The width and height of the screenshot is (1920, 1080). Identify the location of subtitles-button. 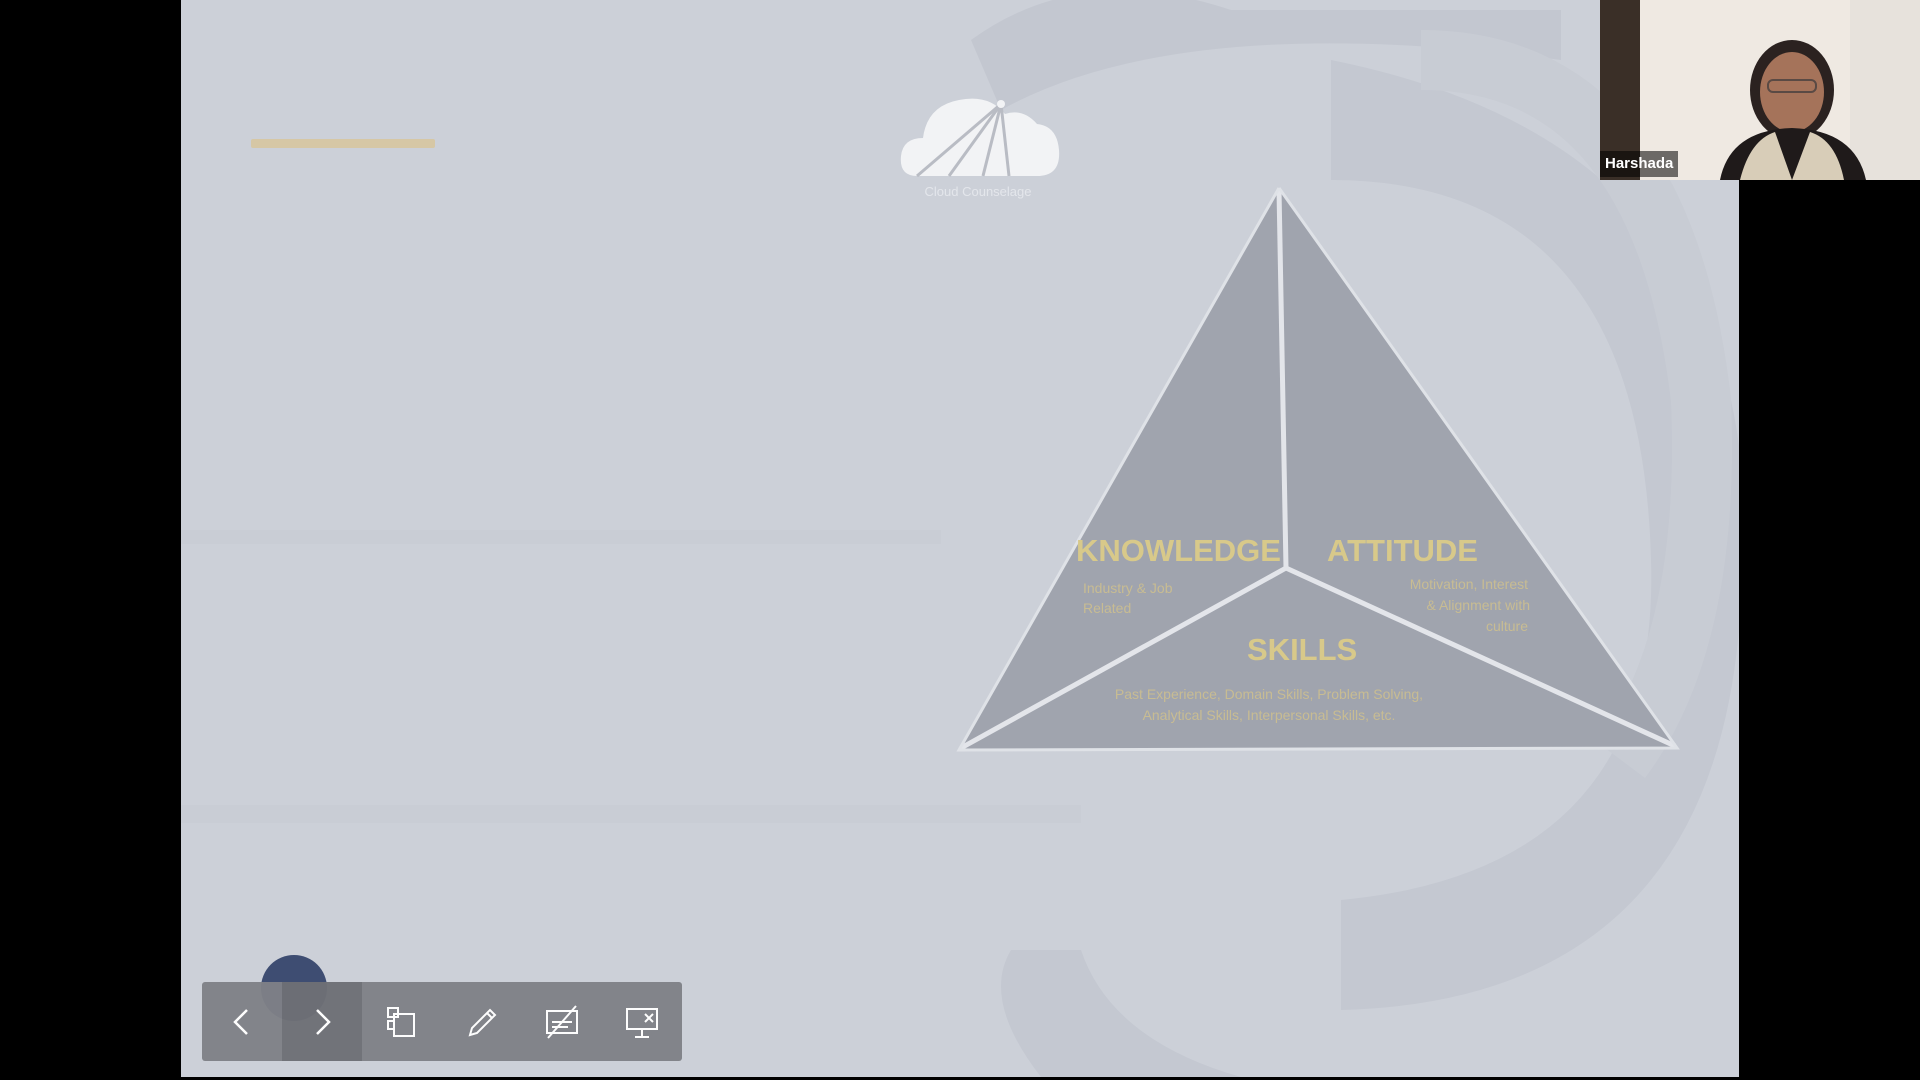
(562, 1021).